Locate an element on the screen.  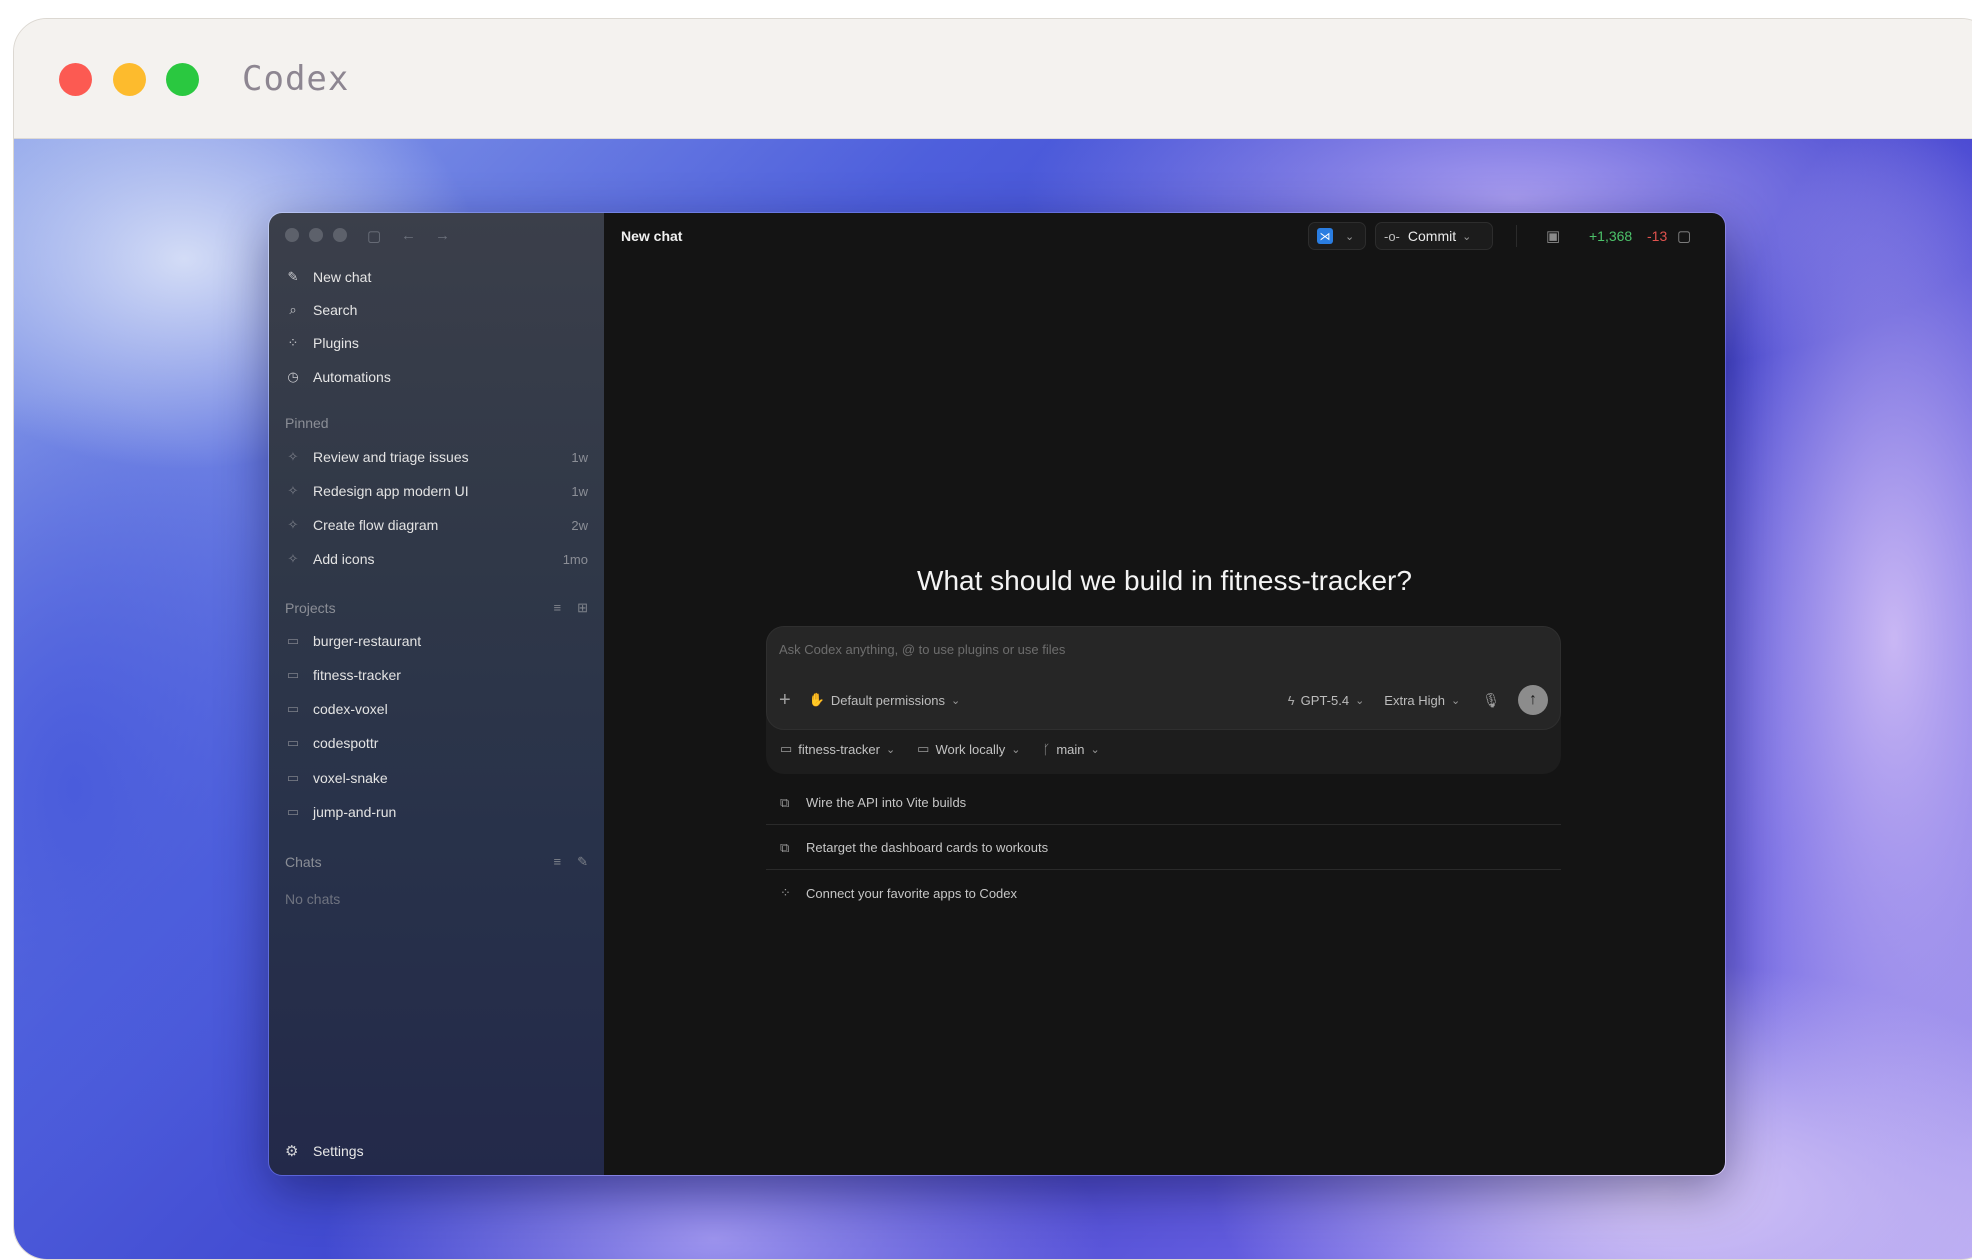
forward-arrow-icon: → is located at coordinates (442, 235).